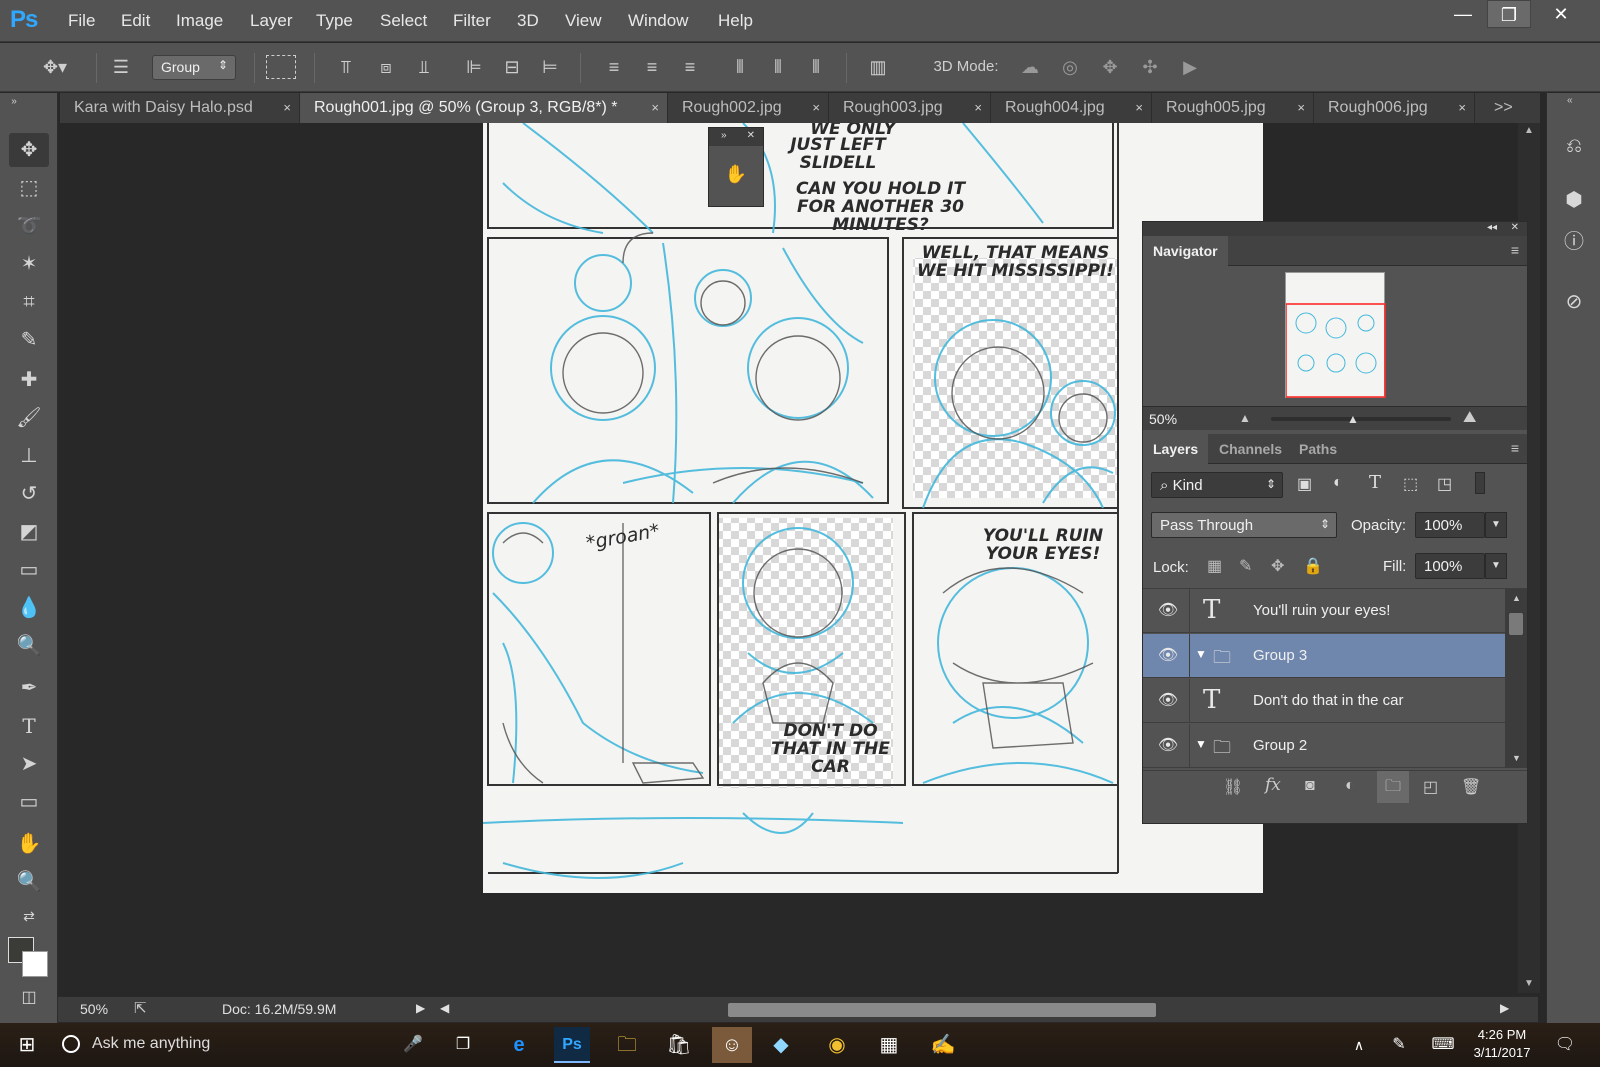 The width and height of the screenshot is (1600, 1067). I want to click on align-left-icon: ⊫, so click(474, 67).